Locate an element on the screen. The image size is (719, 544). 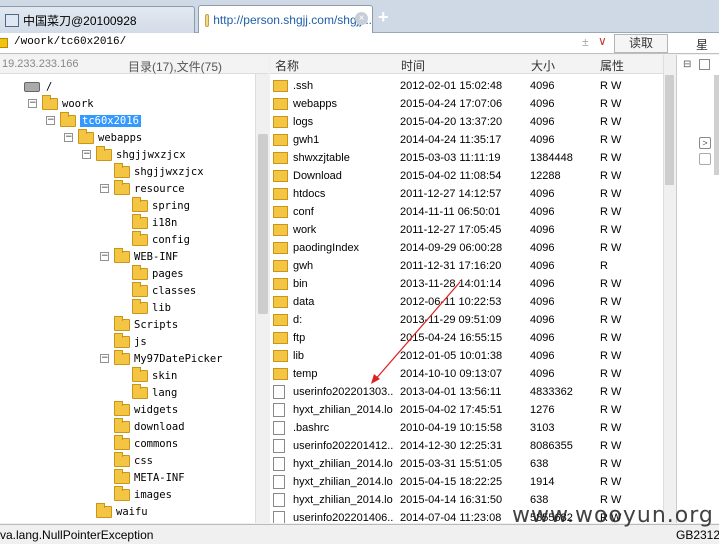
file-row: d: 2013-11-29 09:51:09 4096 R W is located at coordinates (466, 320).